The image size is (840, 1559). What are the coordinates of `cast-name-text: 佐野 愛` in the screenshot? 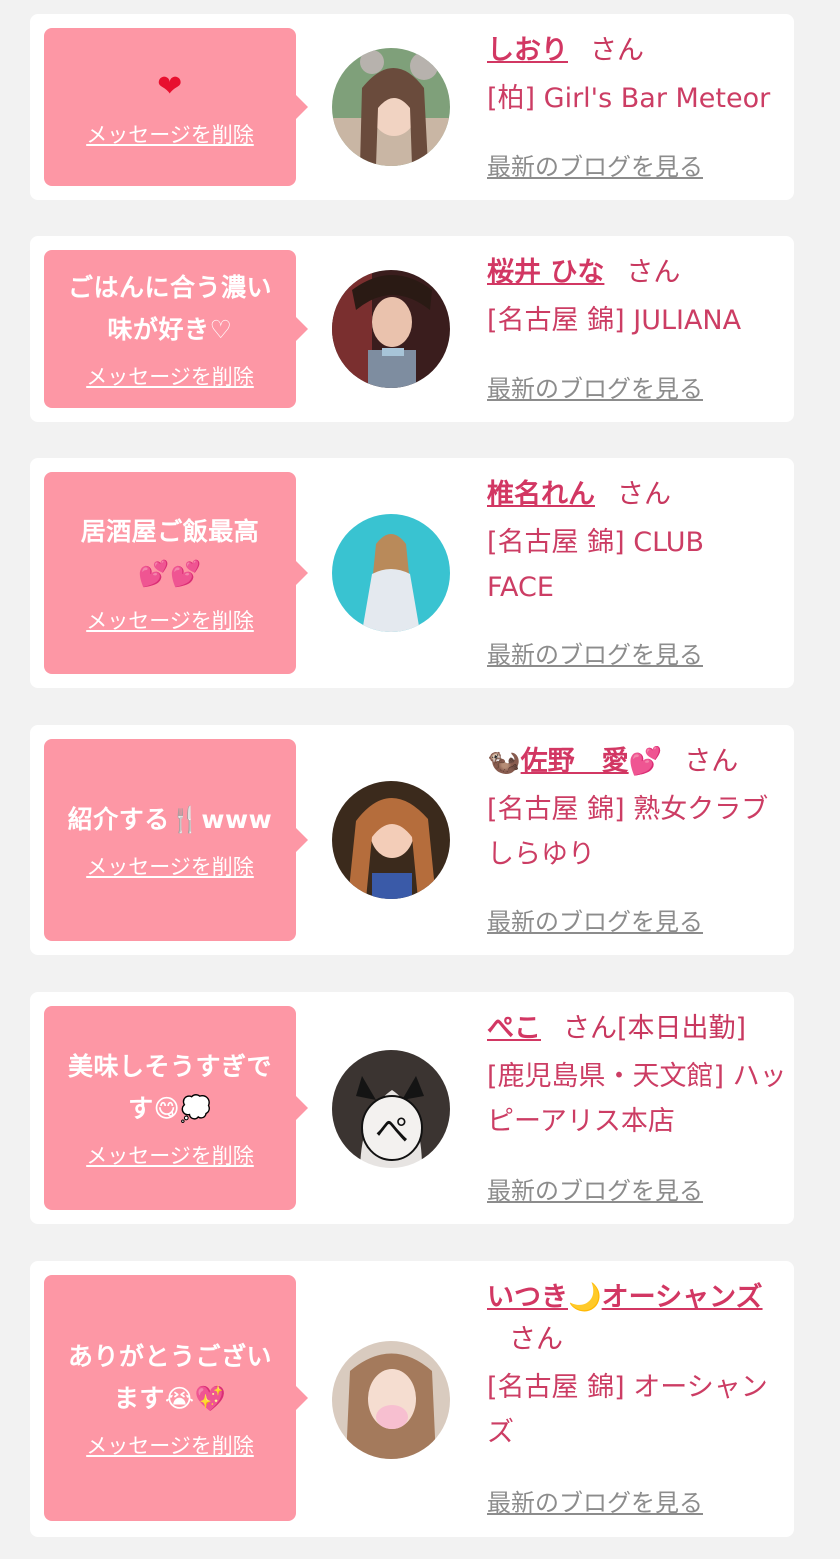 It's located at (574, 761).